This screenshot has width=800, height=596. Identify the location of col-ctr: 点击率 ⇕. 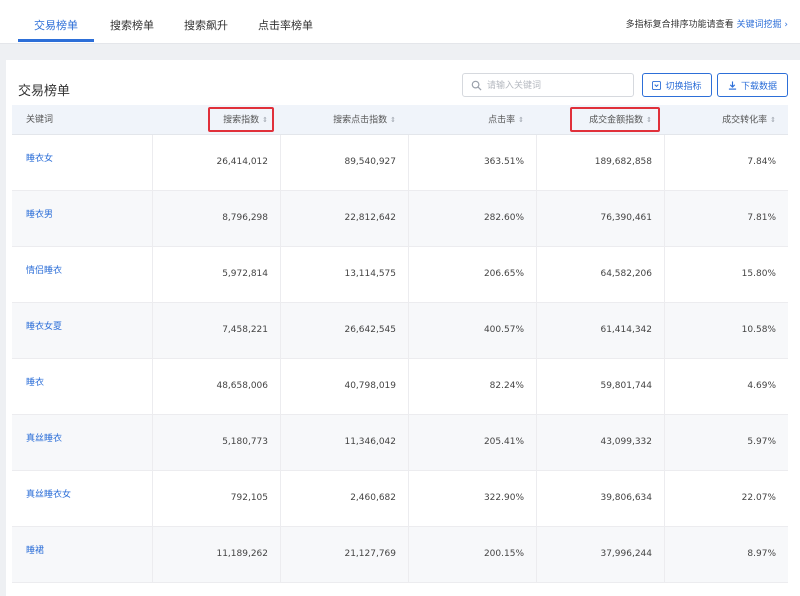
(466, 120).